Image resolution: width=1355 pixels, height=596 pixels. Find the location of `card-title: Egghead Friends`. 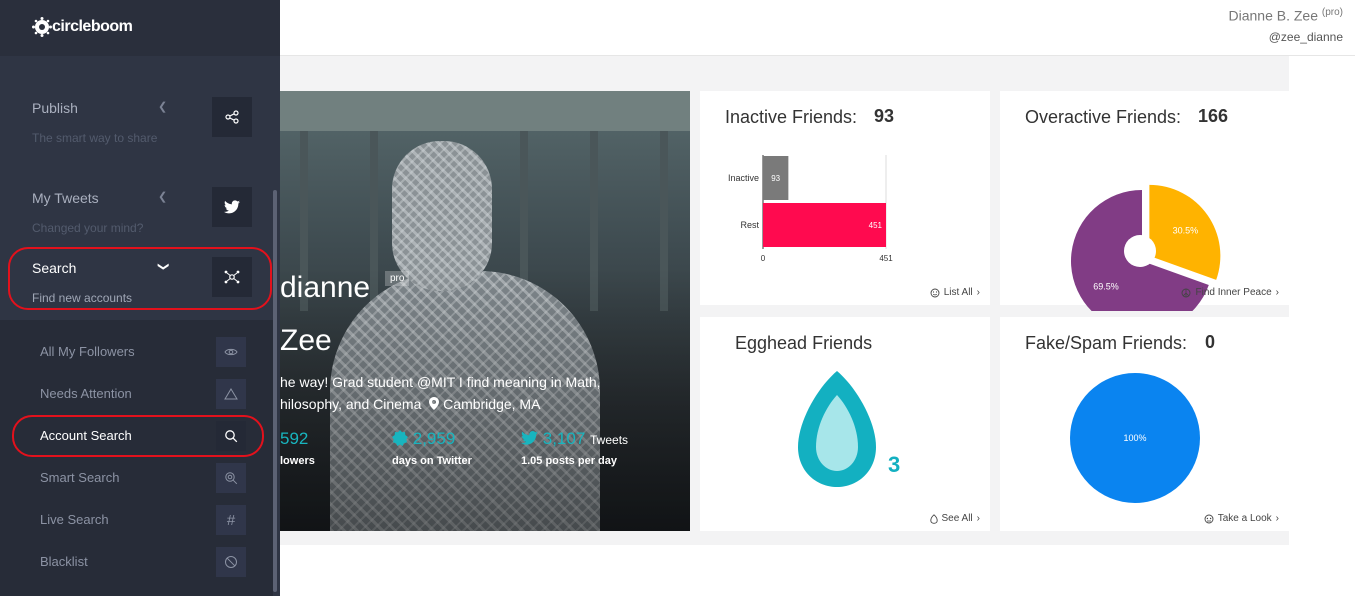

card-title: Egghead Friends is located at coordinates (804, 343).